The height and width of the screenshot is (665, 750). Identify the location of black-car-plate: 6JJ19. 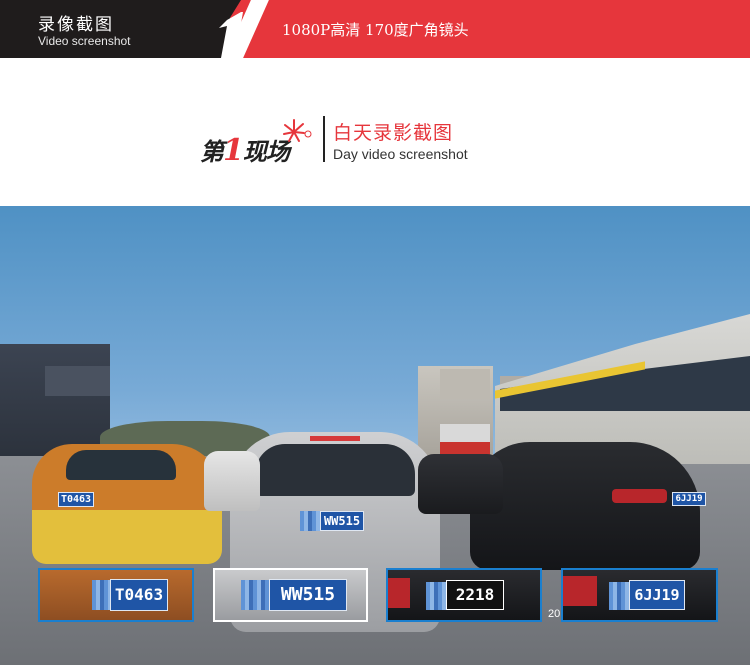
(689, 499).